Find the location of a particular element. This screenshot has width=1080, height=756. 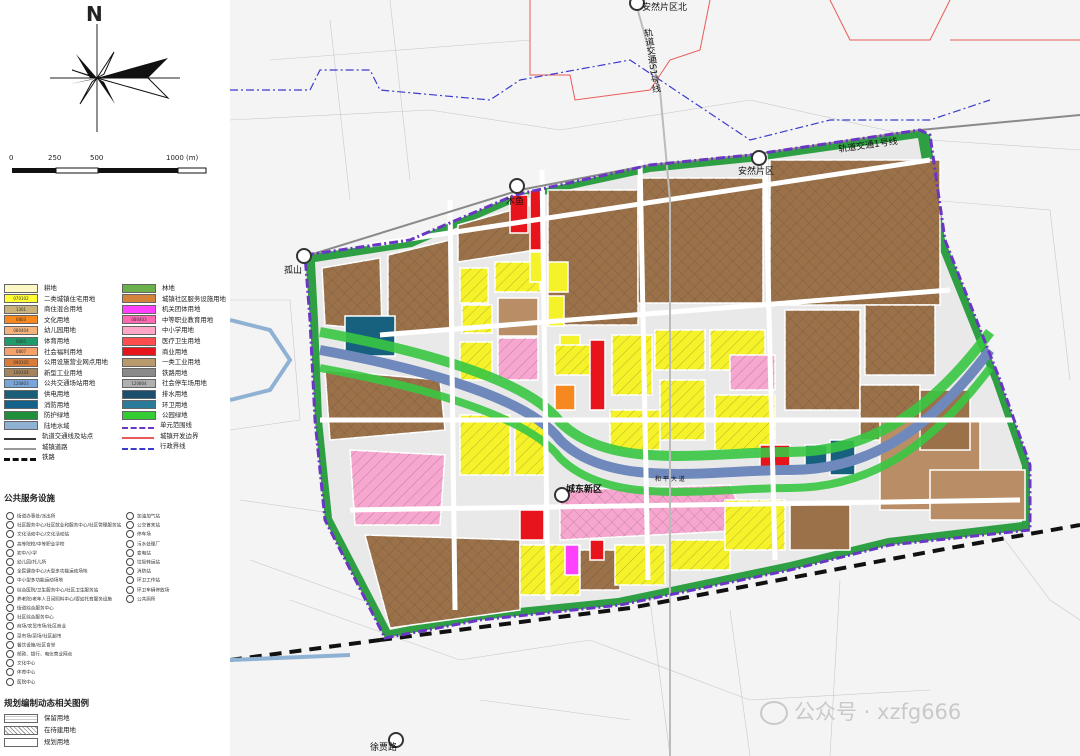

legend-label: 医疗卫生用地 is located at coordinates (181, 341).